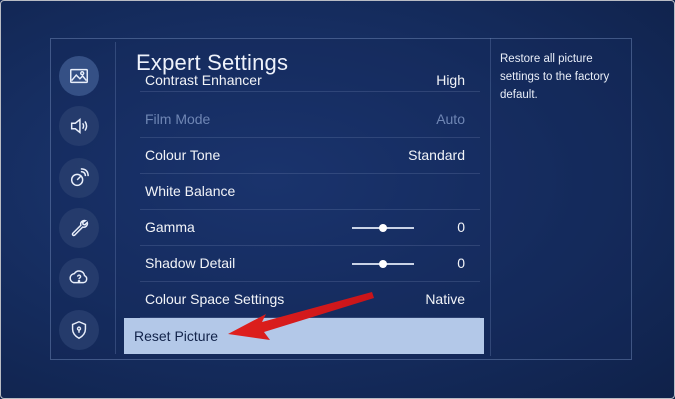 The height and width of the screenshot is (399, 675). What do you see at coordinates (115, 198) in the screenshot?
I see `rail-divider` at bounding box center [115, 198].